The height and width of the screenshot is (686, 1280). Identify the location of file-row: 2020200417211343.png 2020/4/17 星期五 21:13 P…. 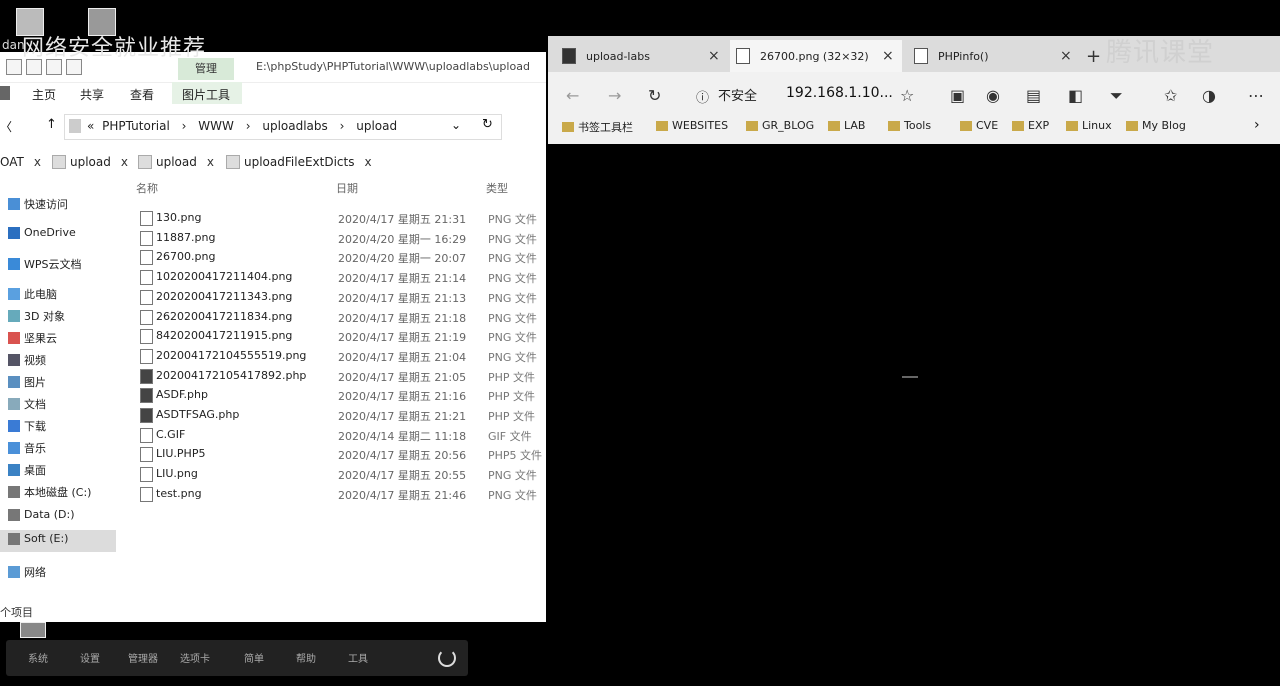
(338, 297).